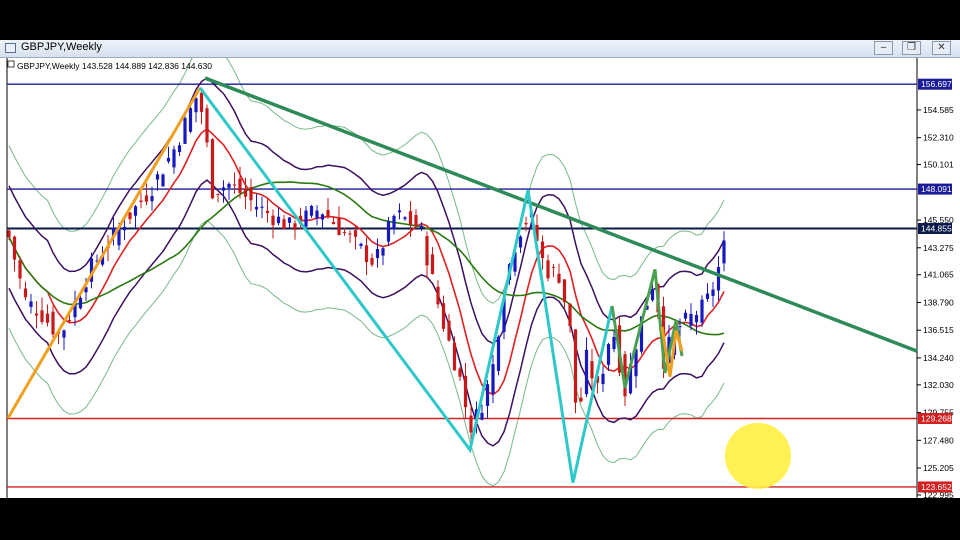  I want to click on y-tick-label-11: 127.480, so click(938, 440).